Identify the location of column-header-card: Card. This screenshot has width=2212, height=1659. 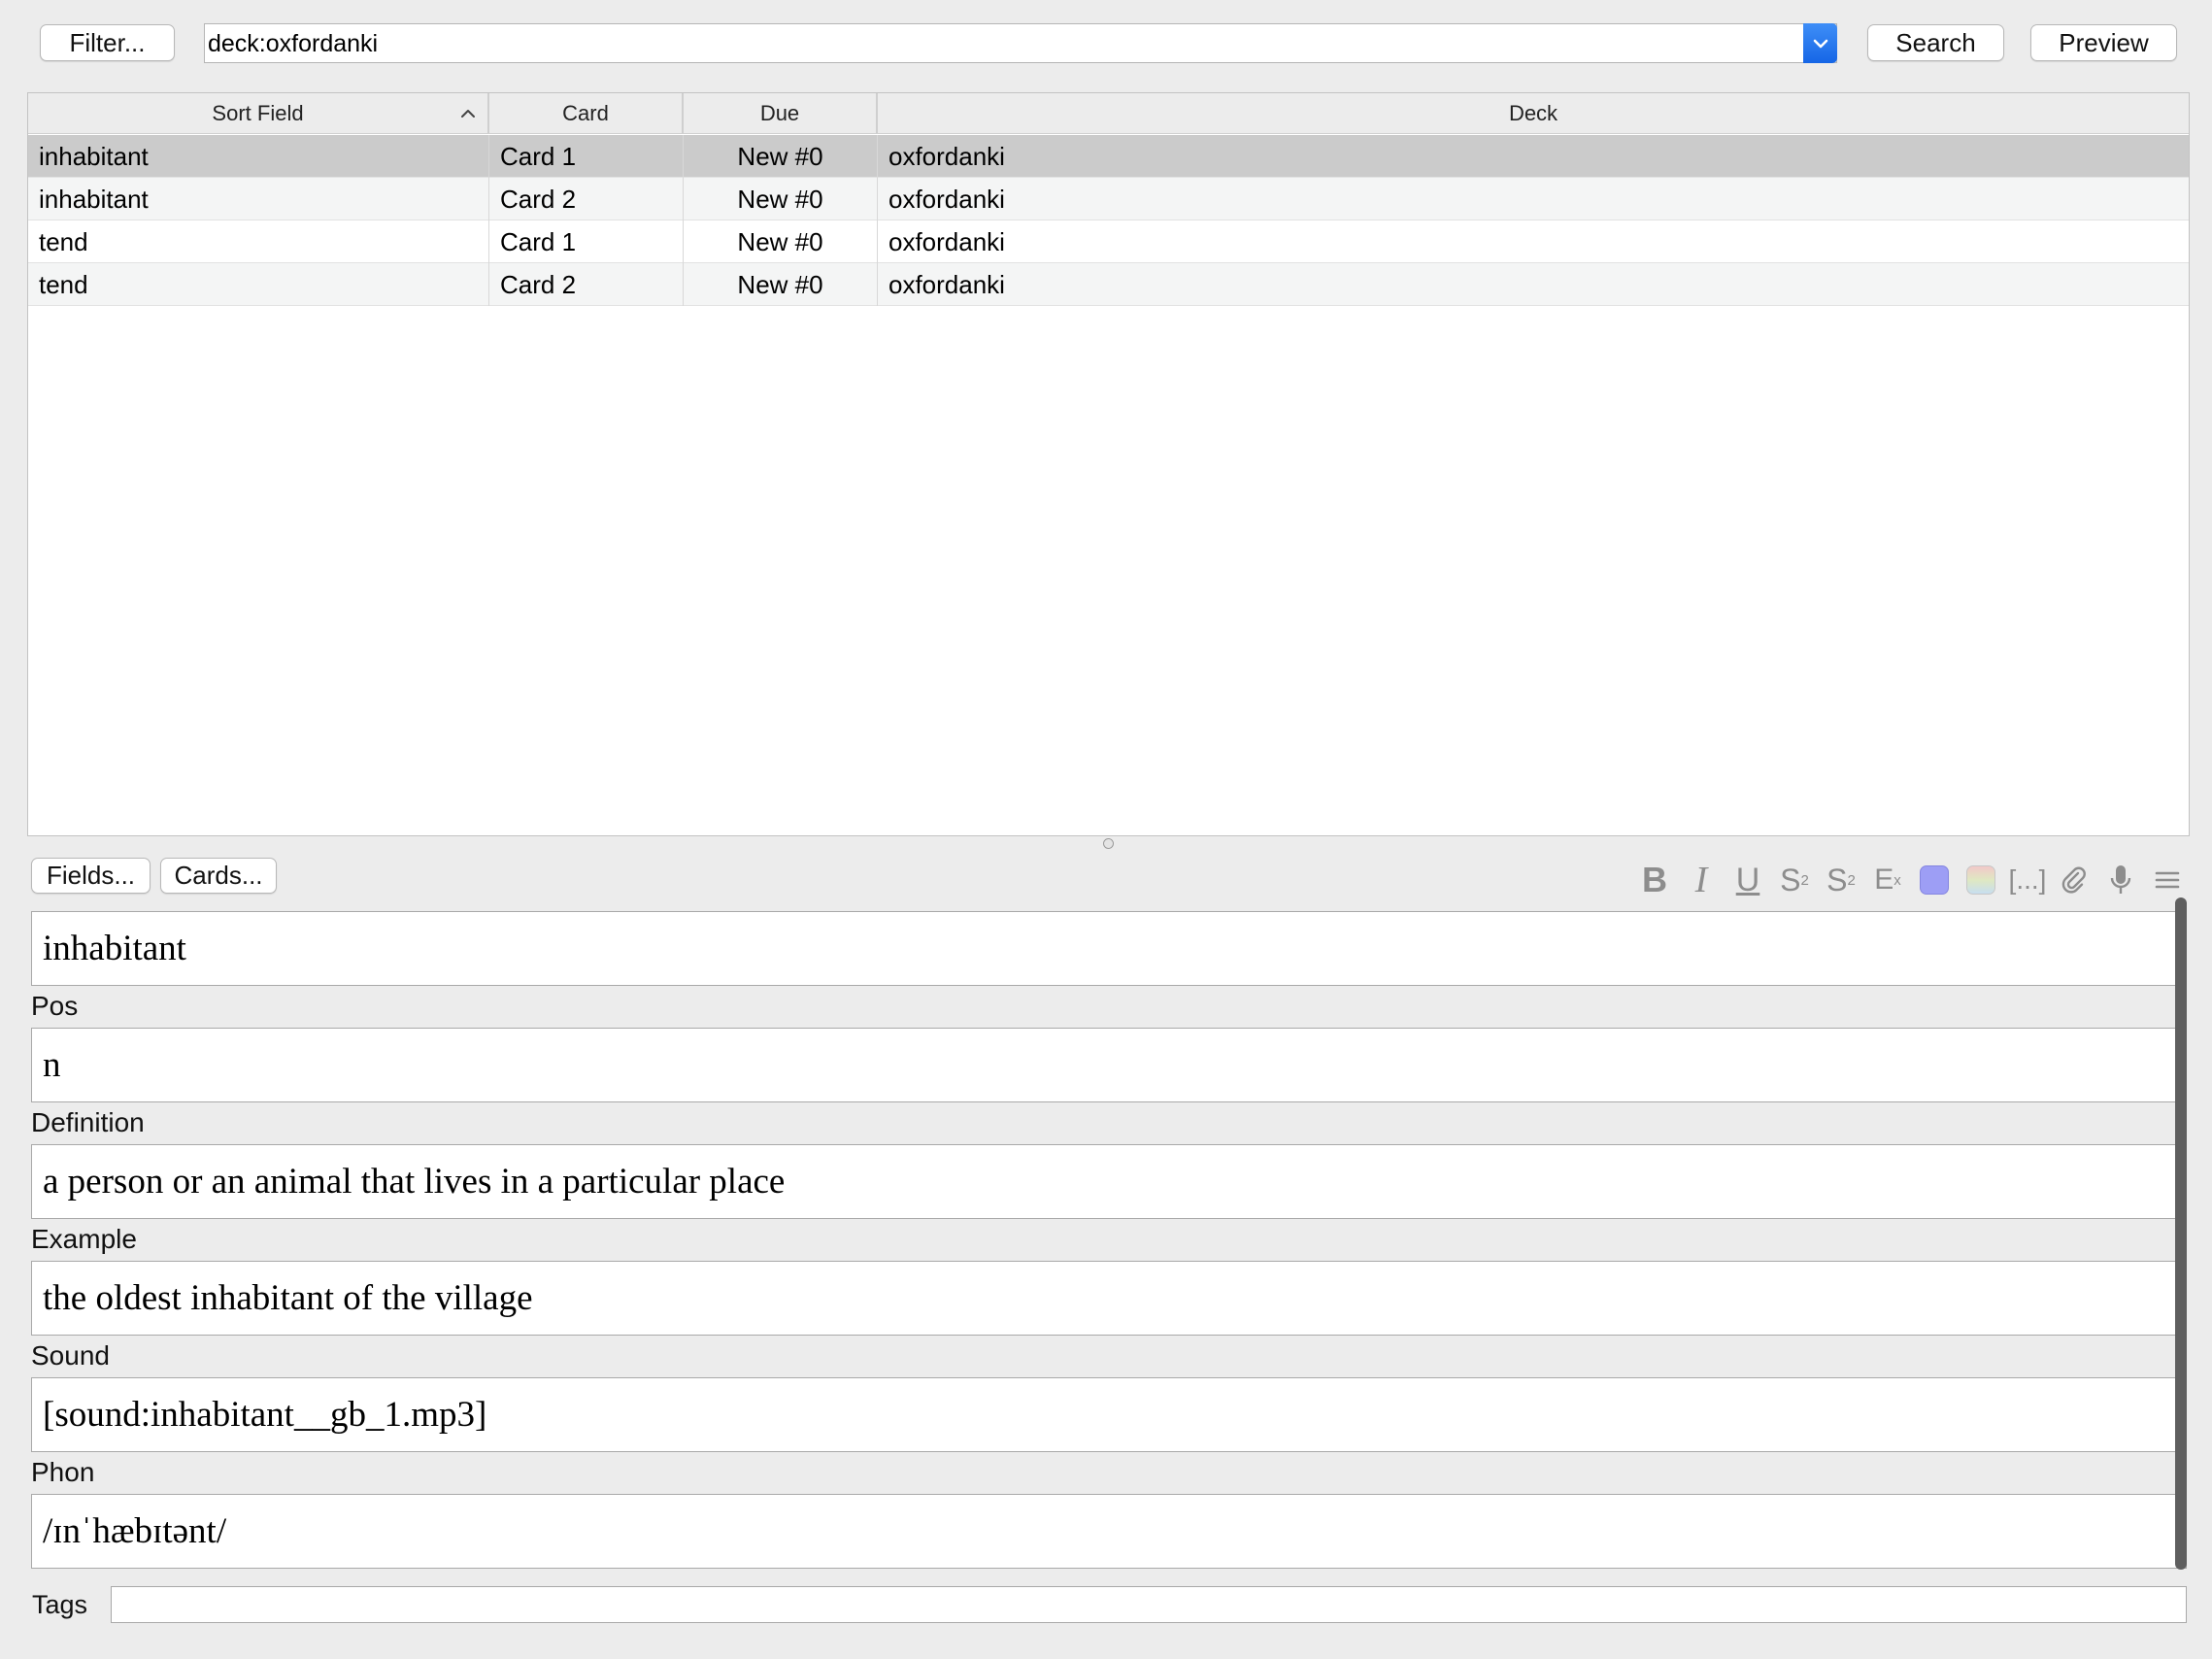
(586, 113).